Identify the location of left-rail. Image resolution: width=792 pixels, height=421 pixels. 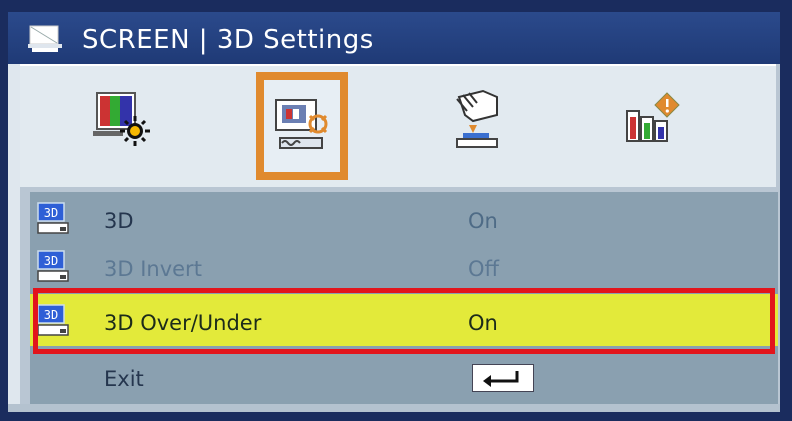
(14, 238).